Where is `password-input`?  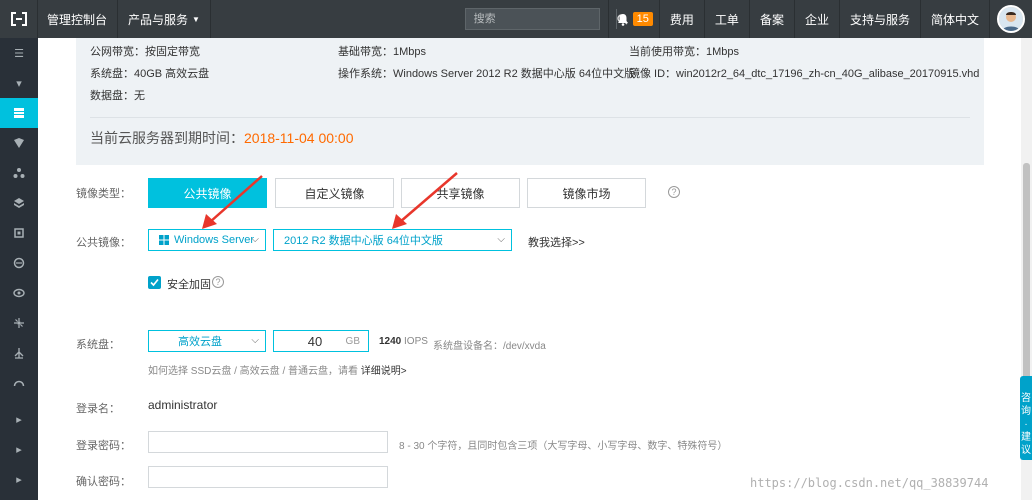
password-input is located at coordinates (268, 442).